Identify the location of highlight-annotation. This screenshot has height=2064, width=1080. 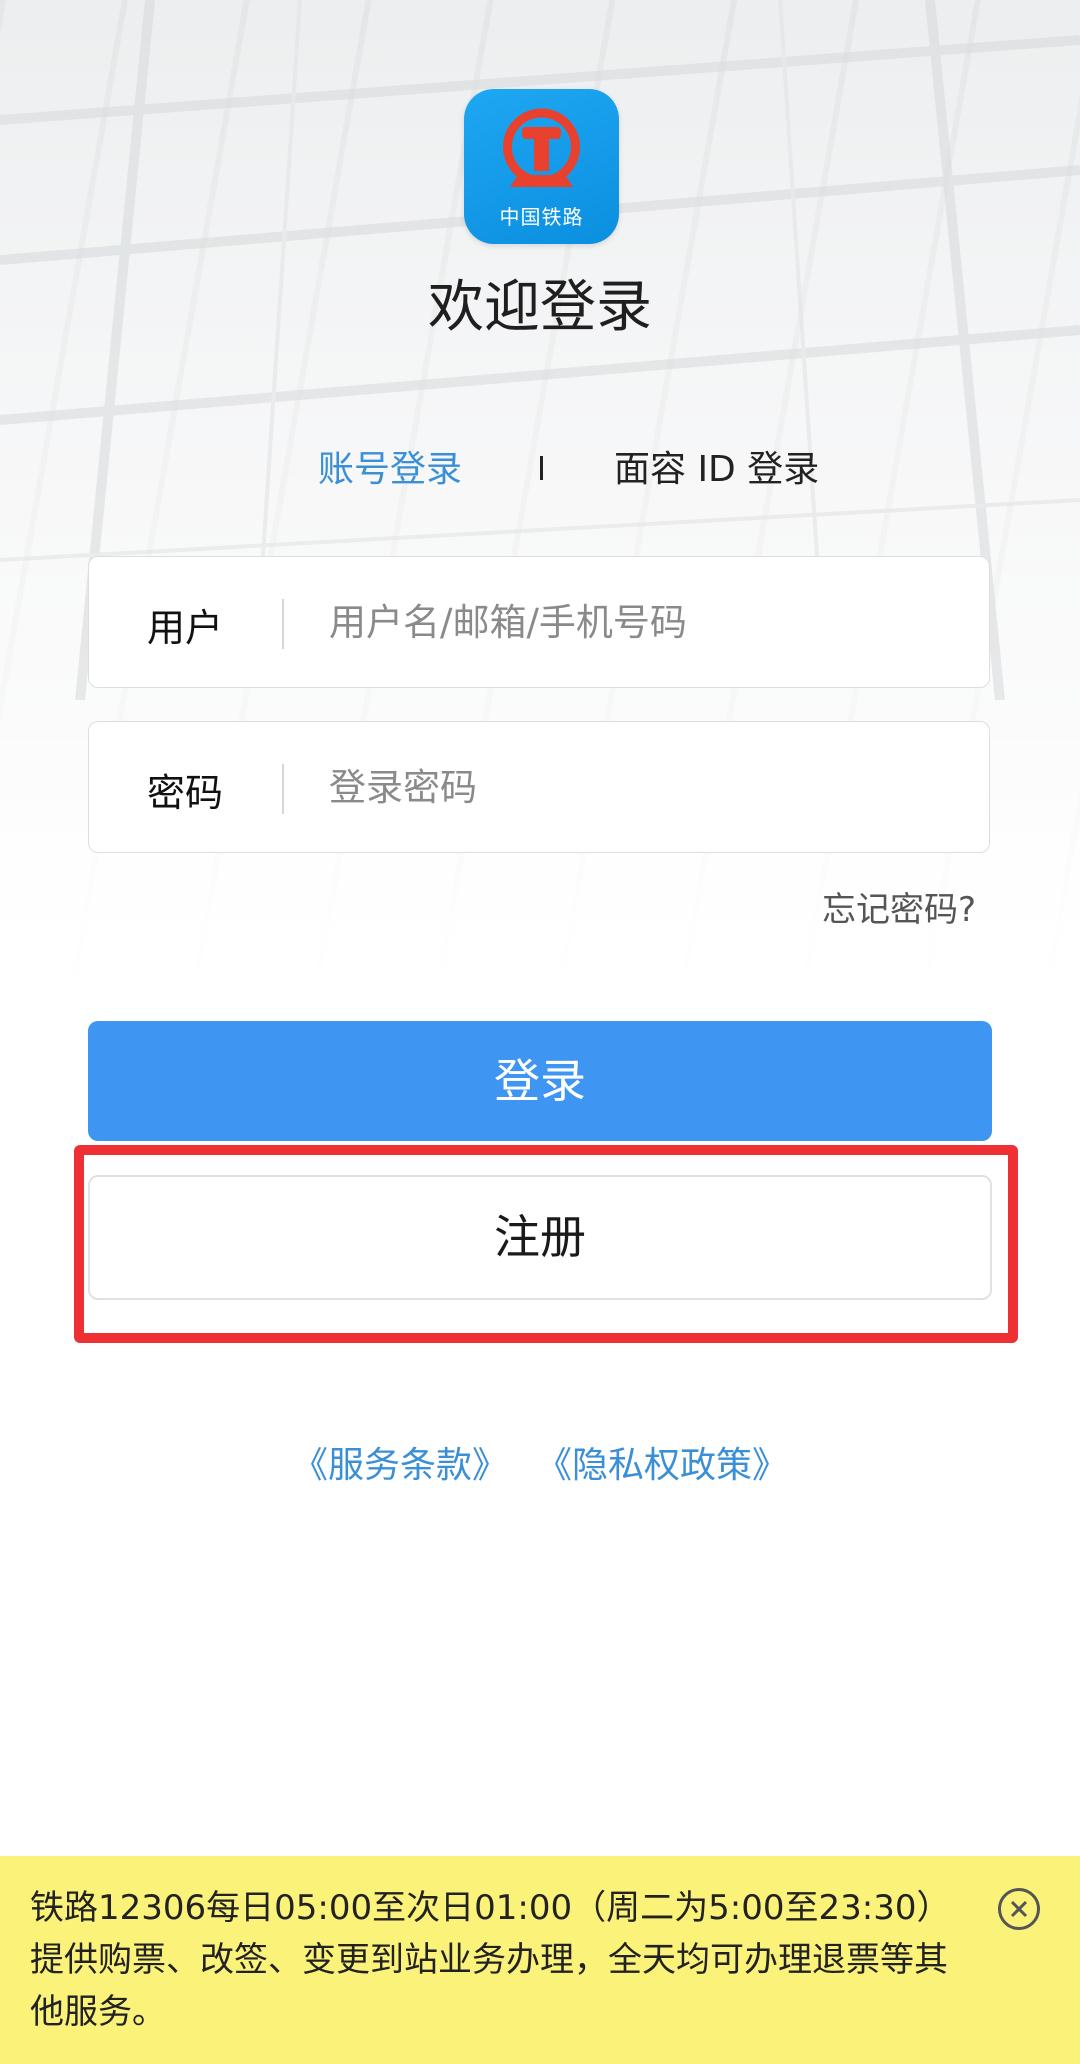
(546, 1244).